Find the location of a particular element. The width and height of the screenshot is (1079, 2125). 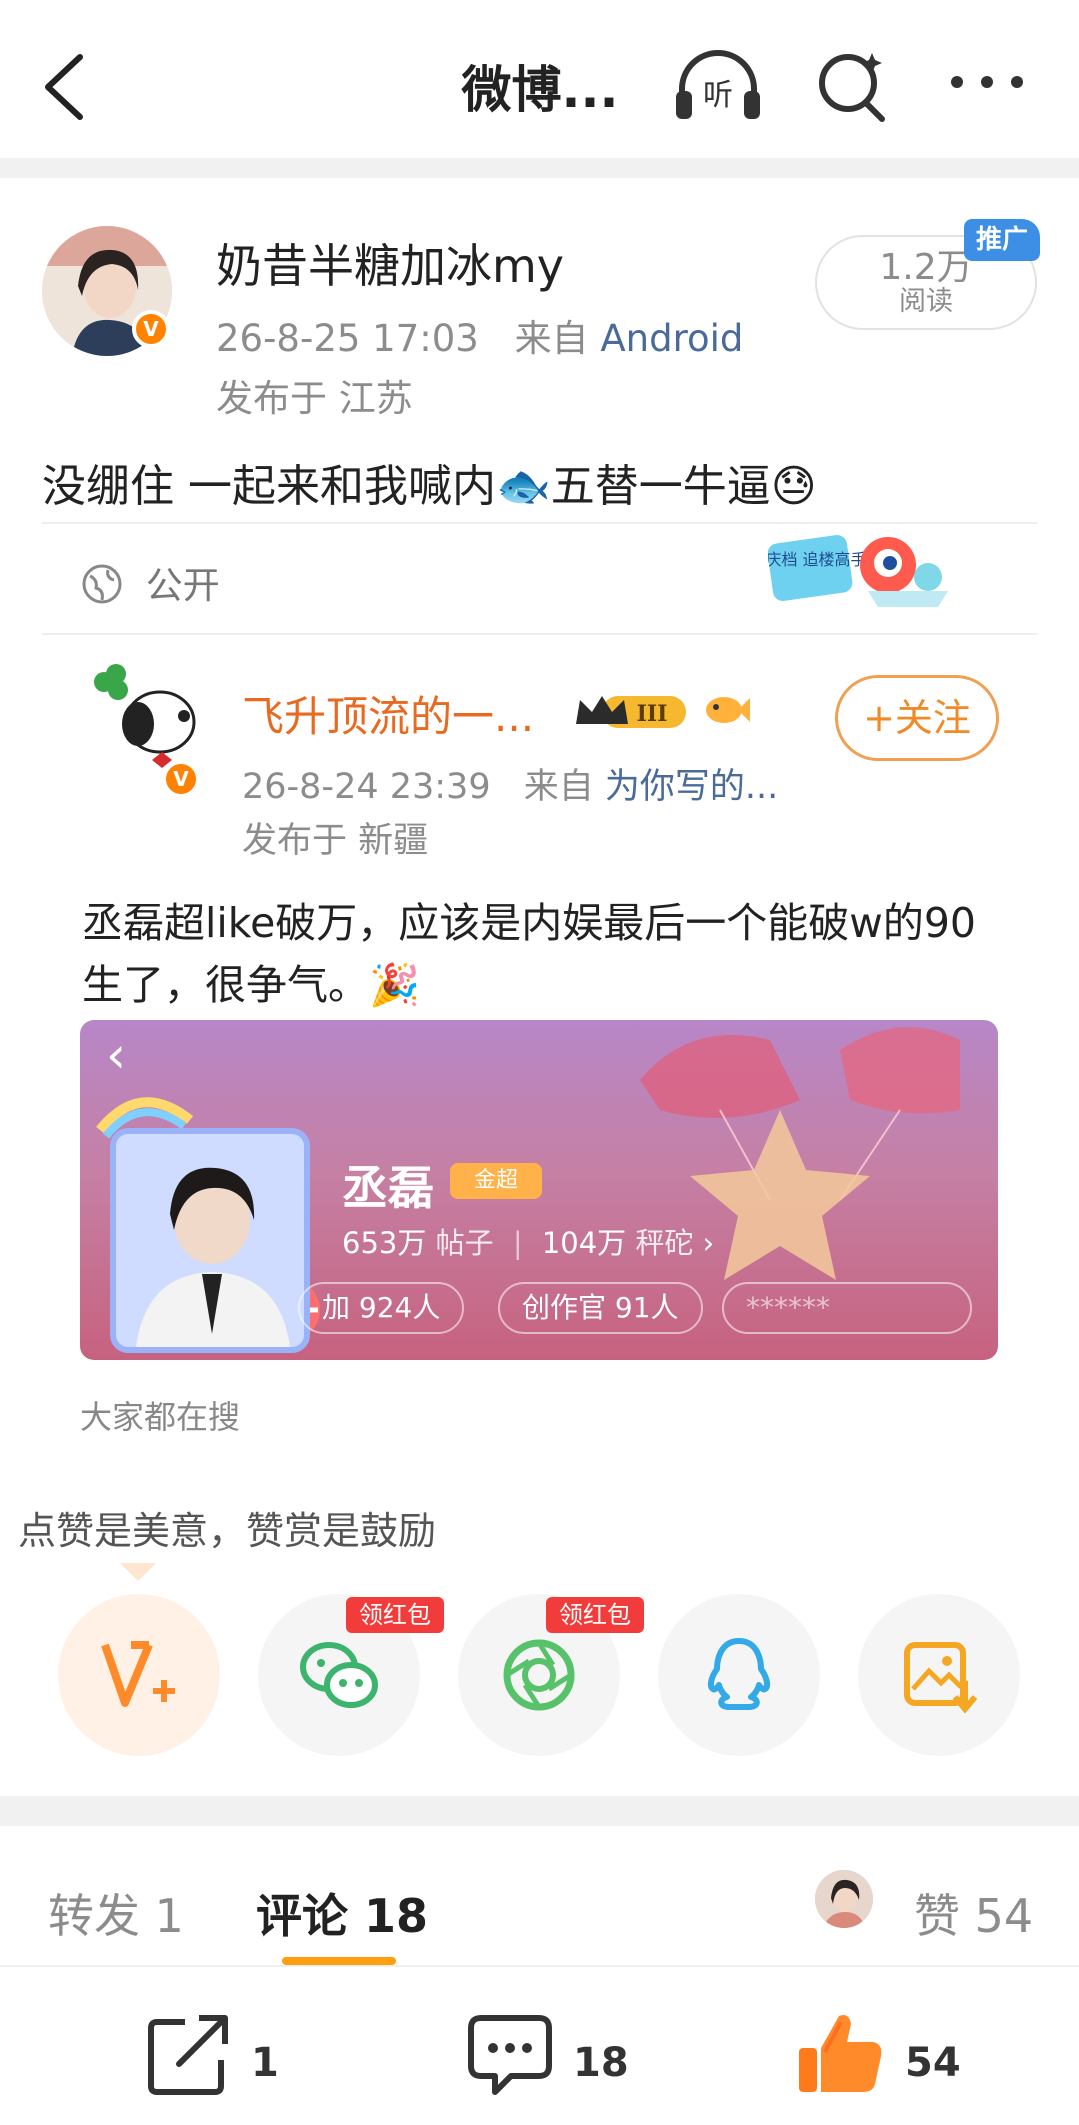

fish-icon is located at coordinates (728, 710).